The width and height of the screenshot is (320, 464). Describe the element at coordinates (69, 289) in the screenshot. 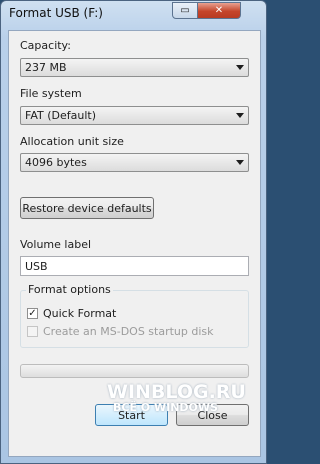

I see `format-options-title: Format options` at that location.